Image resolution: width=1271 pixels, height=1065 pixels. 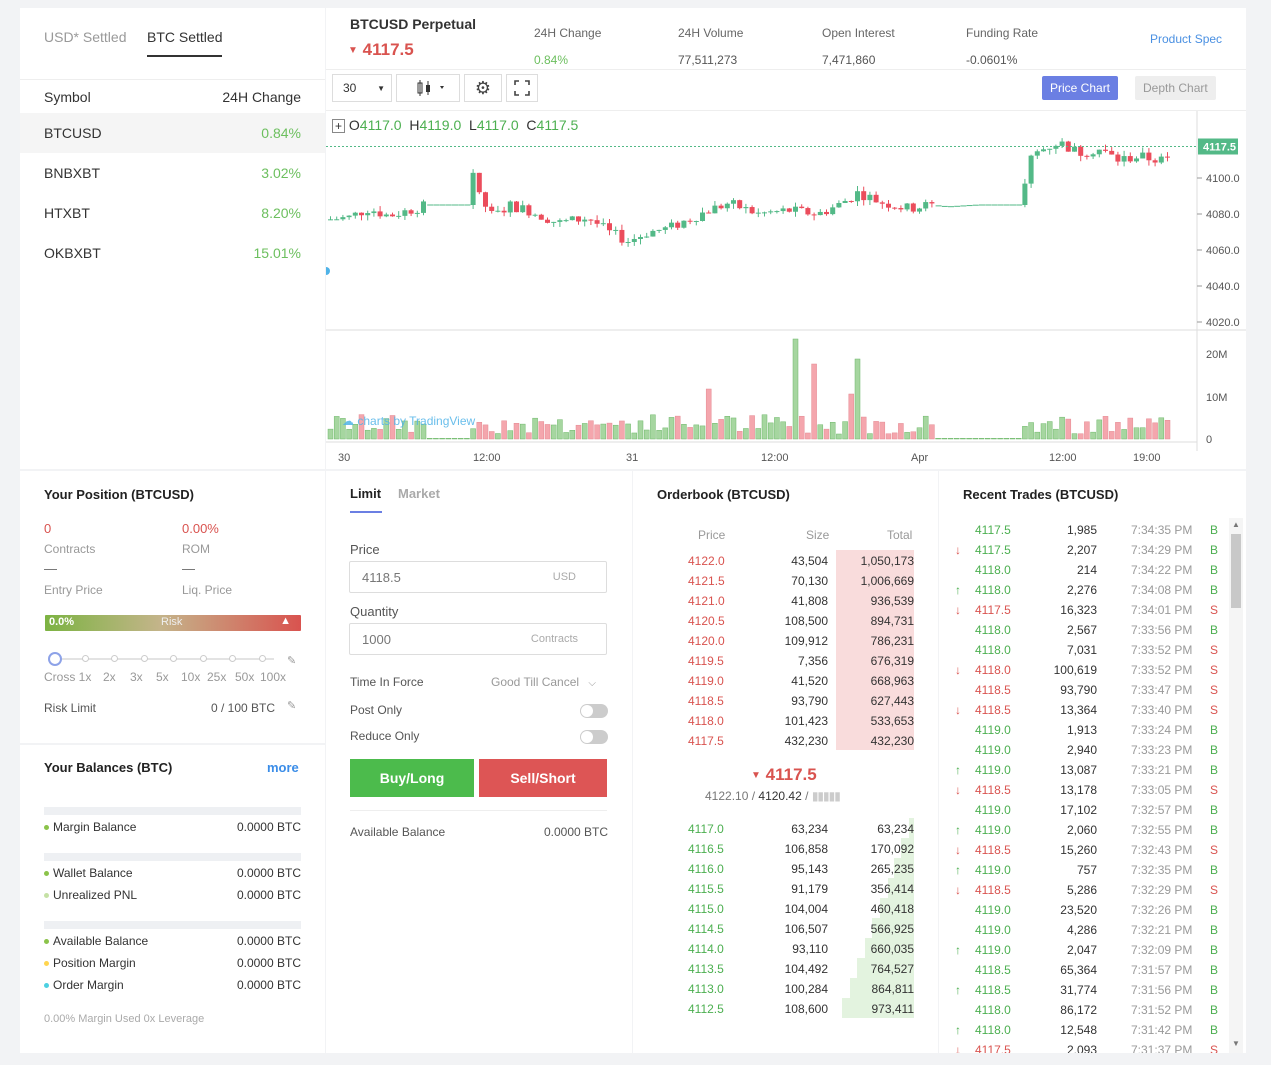 I want to click on trade-time: 7:33:24 PM, so click(x=1162, y=730).